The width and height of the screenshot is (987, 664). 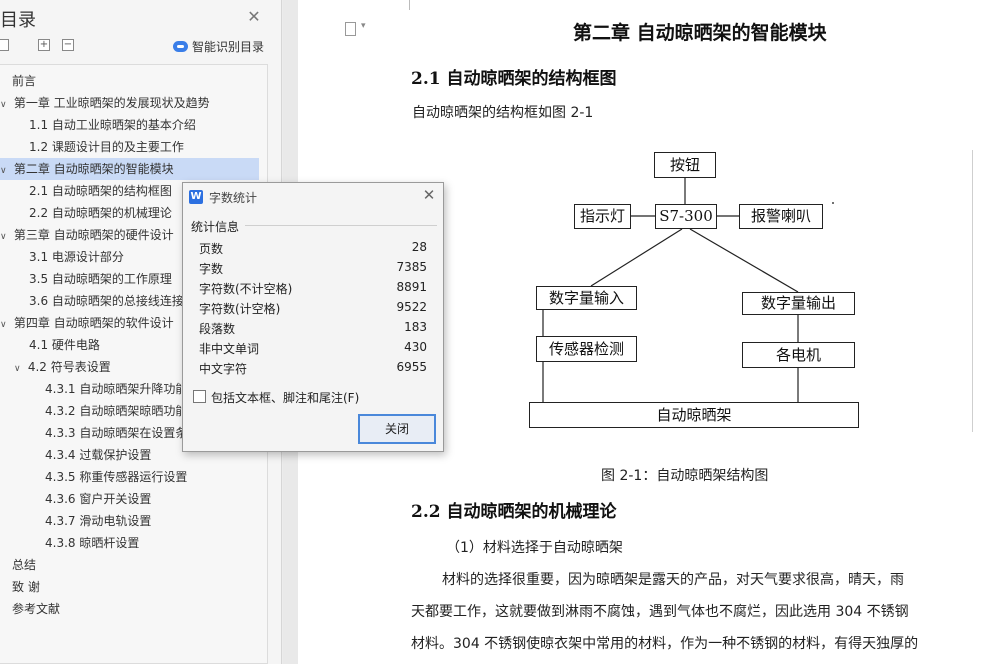 I want to click on toc-item: ∨ 4.2 符号表设置, so click(x=62, y=367).